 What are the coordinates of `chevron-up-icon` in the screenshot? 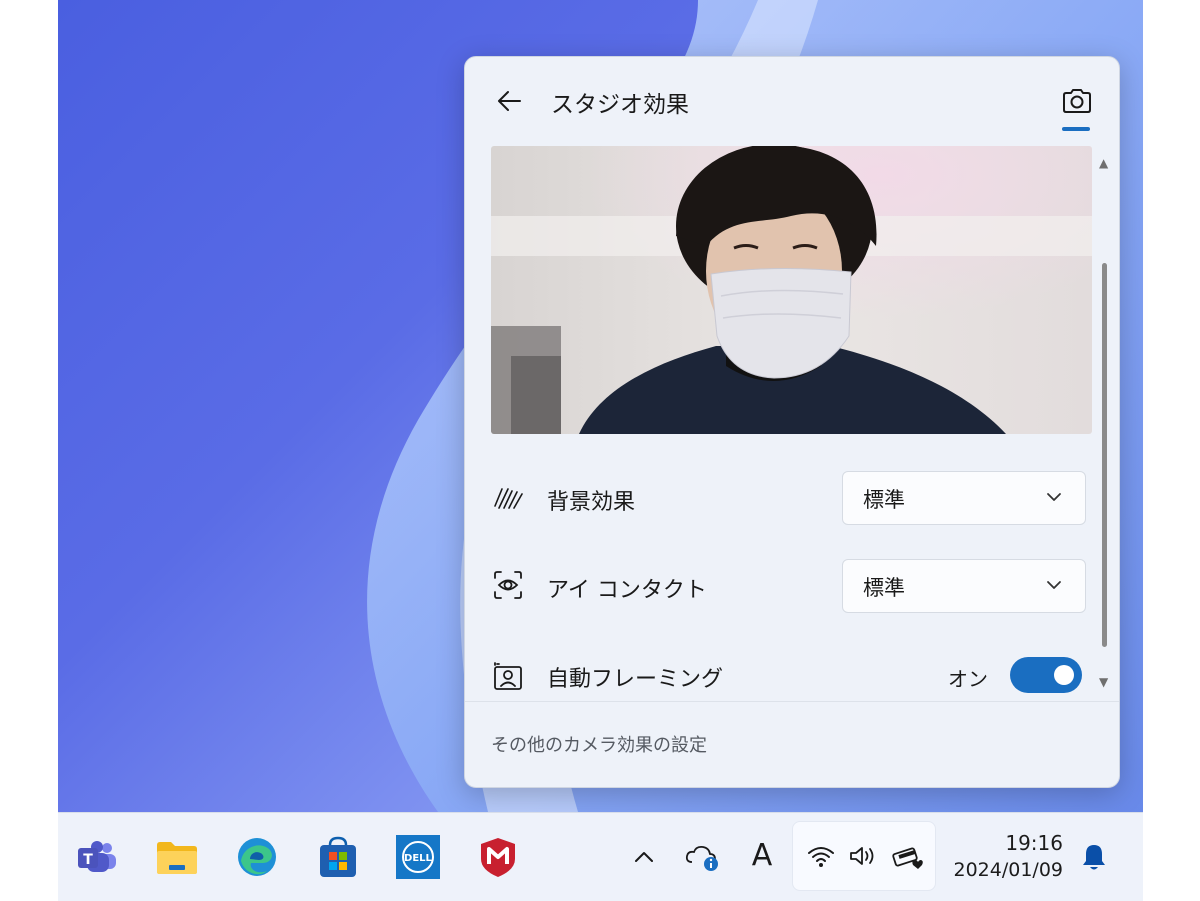 It's located at (644, 857).